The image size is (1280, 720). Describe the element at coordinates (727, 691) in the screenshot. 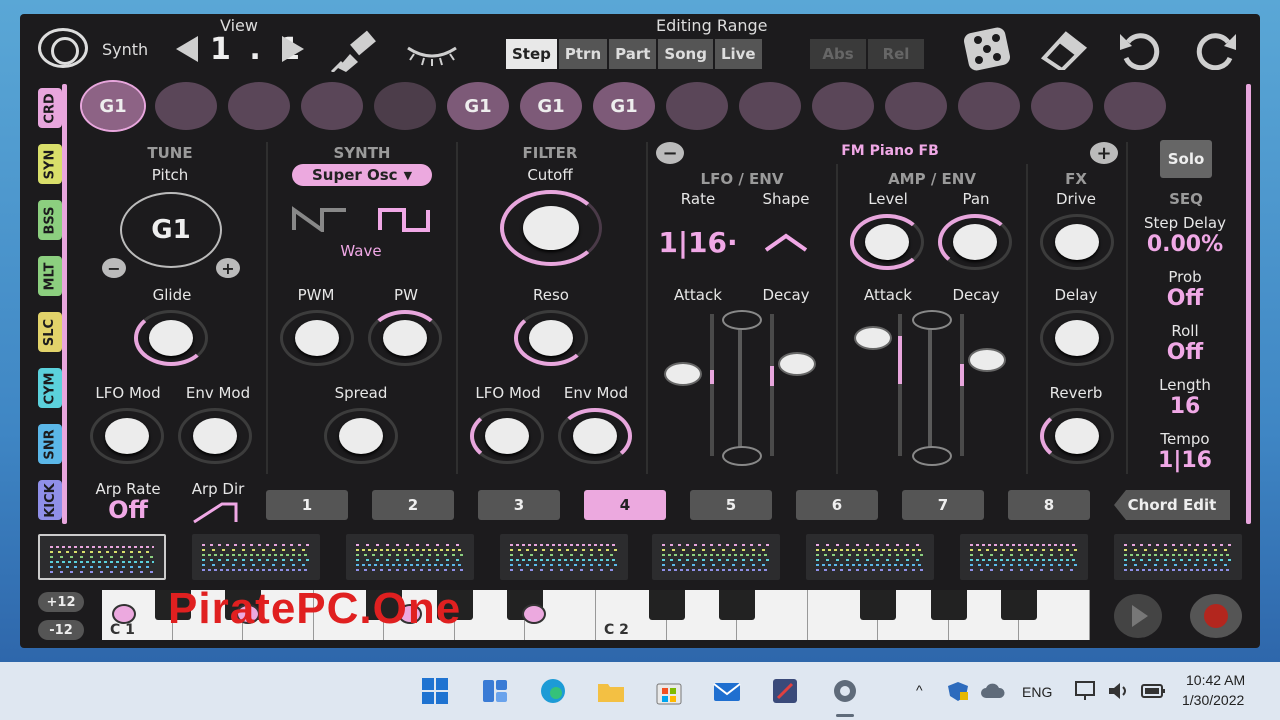

I see `mail-icon` at that location.